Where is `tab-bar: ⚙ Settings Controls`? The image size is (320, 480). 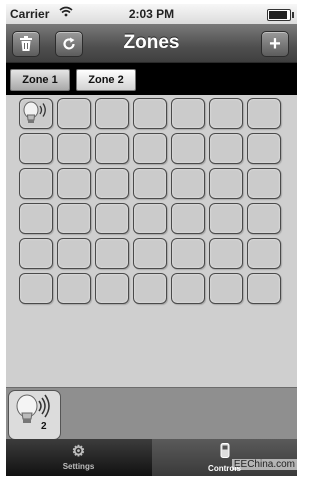 tab-bar: ⚙ Settings Controls is located at coordinates (151, 457).